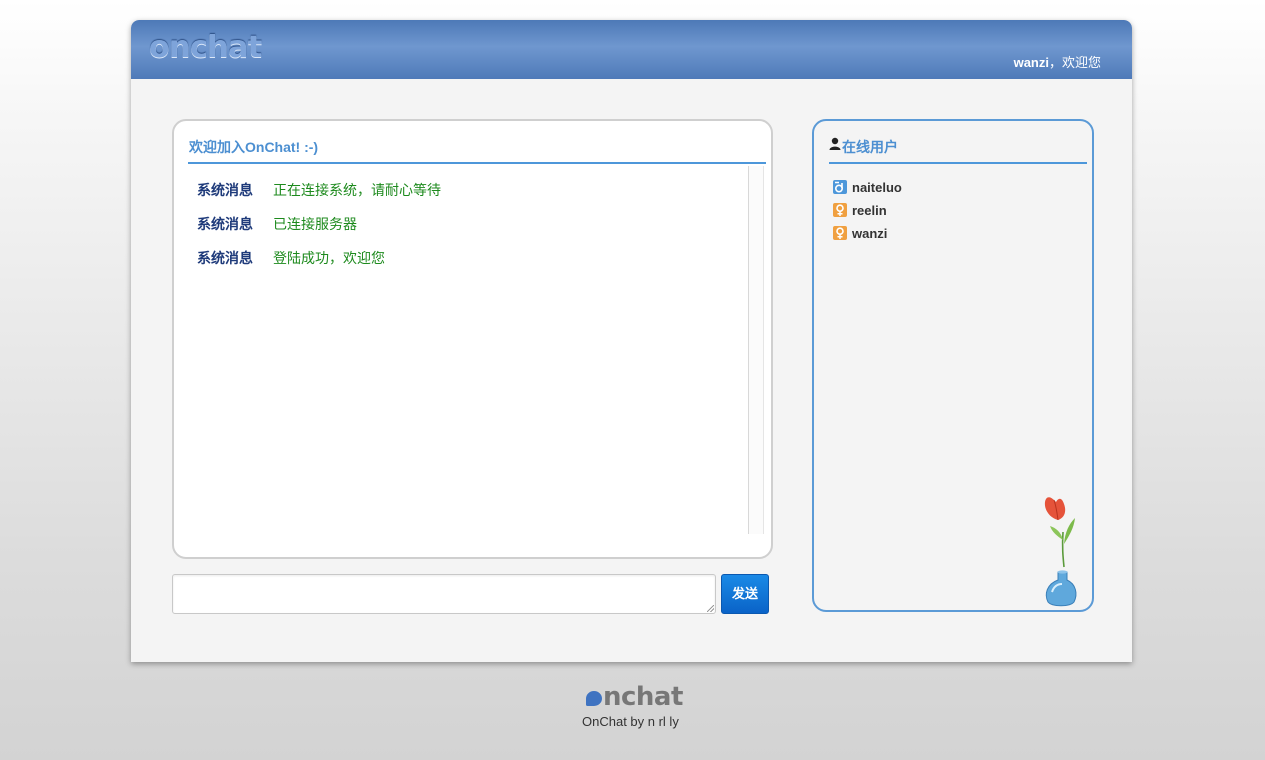  I want to click on message-item: 系统消息 登陆成功，欢迎您, so click(291, 258).